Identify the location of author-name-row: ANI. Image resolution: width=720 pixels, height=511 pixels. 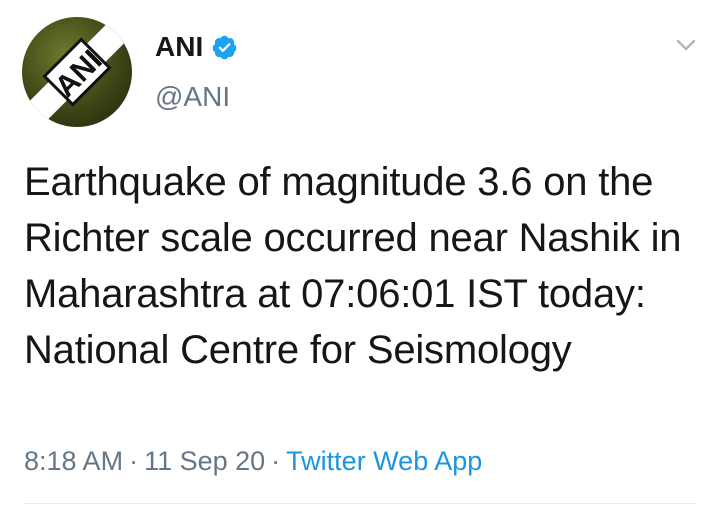
(196, 47).